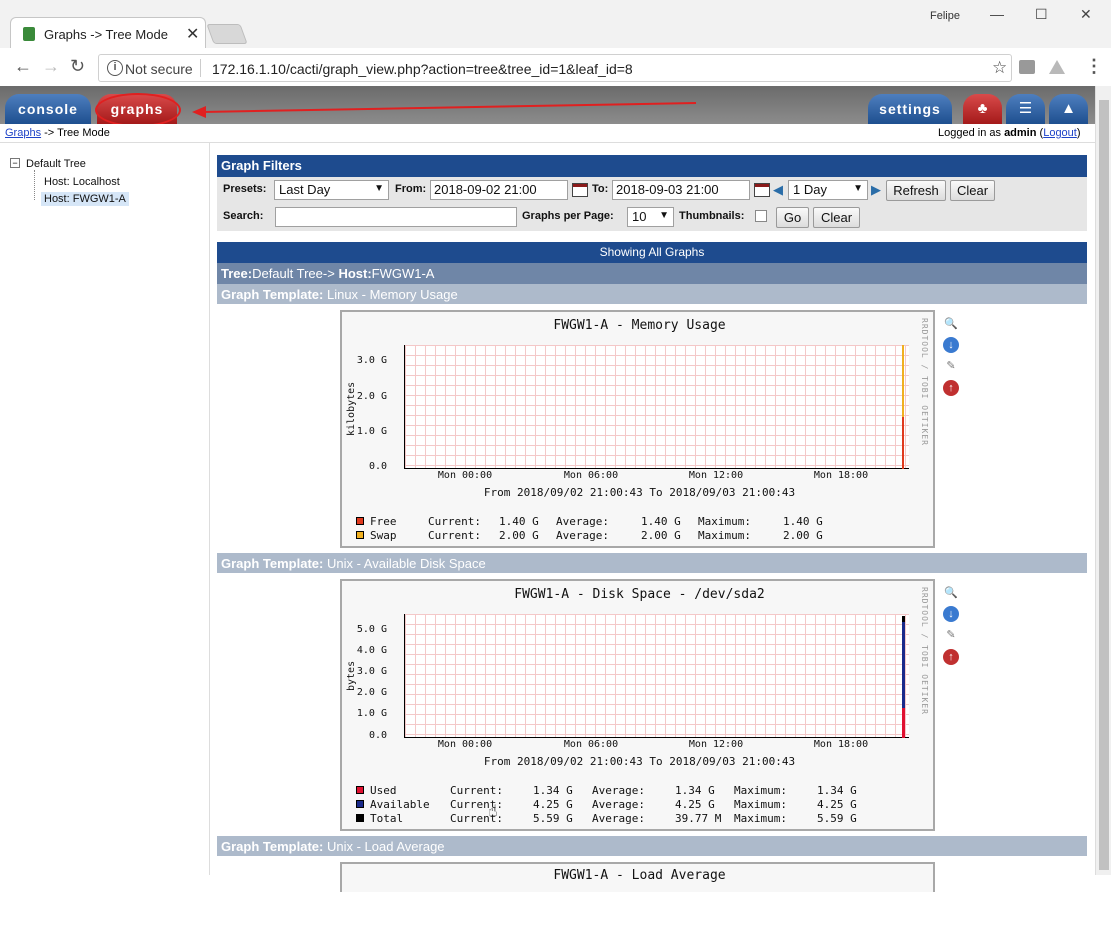 This screenshot has width=1111, height=942. Describe the element at coordinates (1020, 133) in the screenshot. I see `login-user: admin` at that location.